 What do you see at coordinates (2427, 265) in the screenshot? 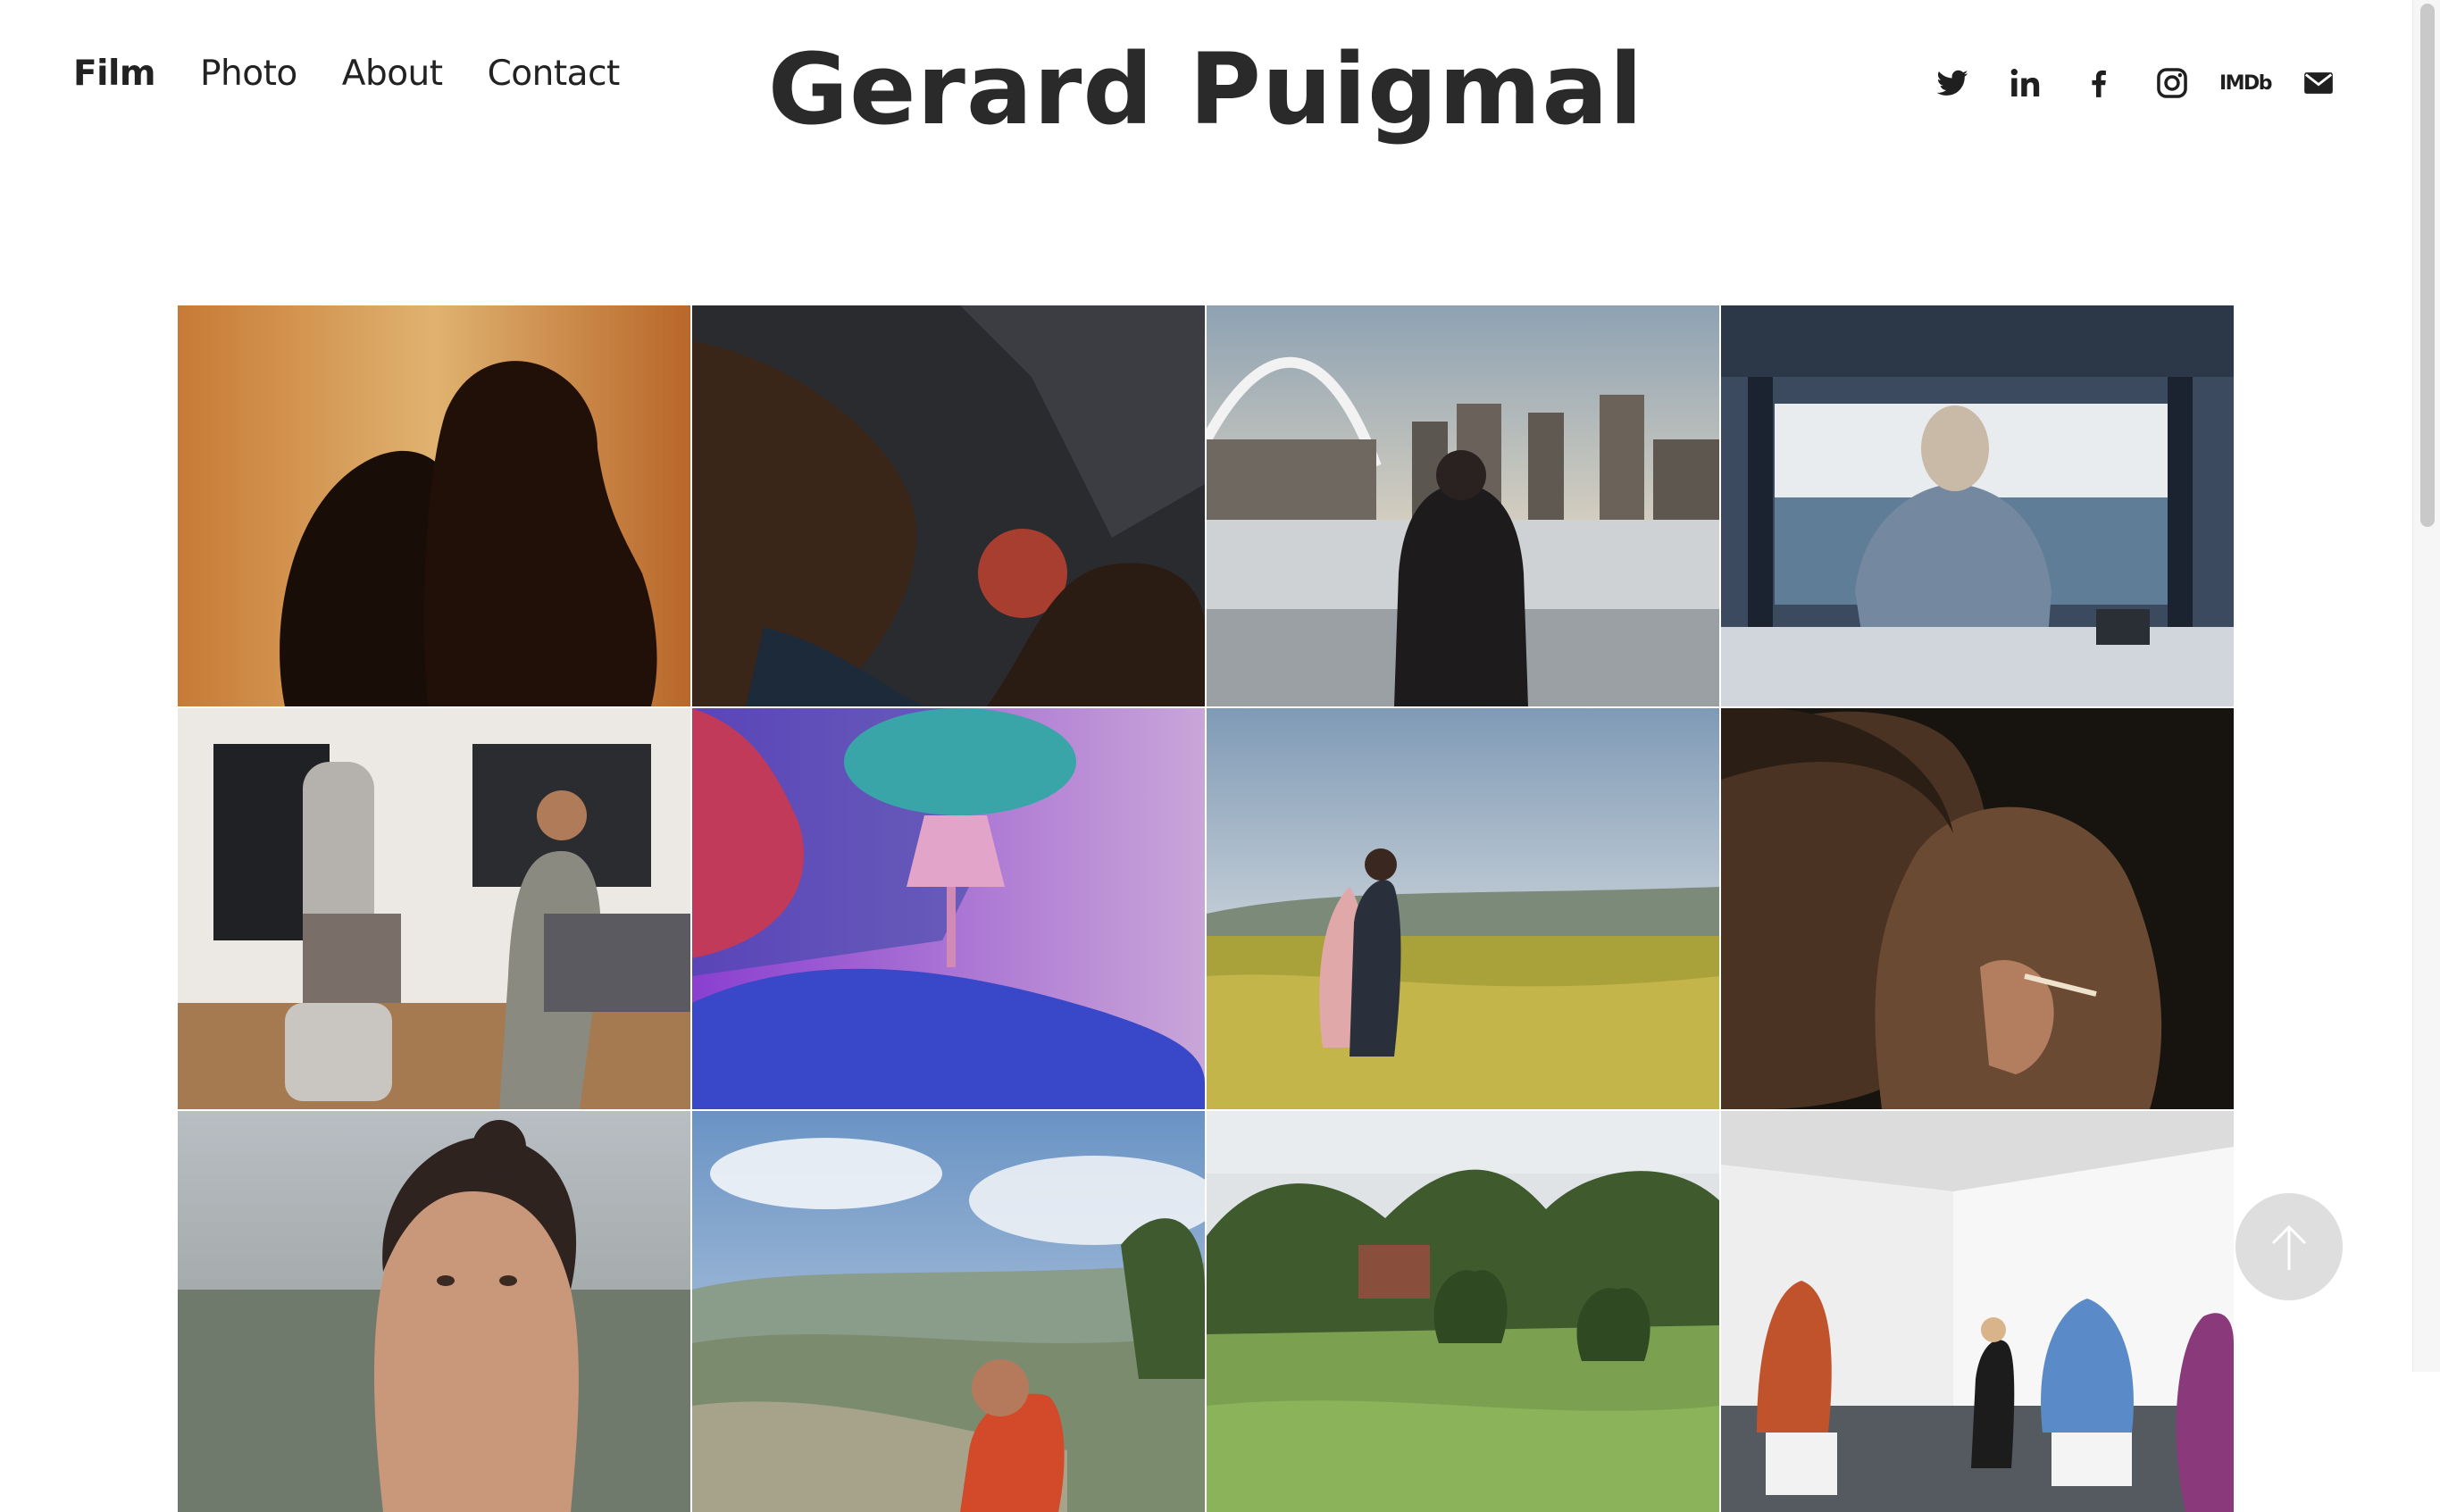
I see `scrollbar-thumb` at bounding box center [2427, 265].